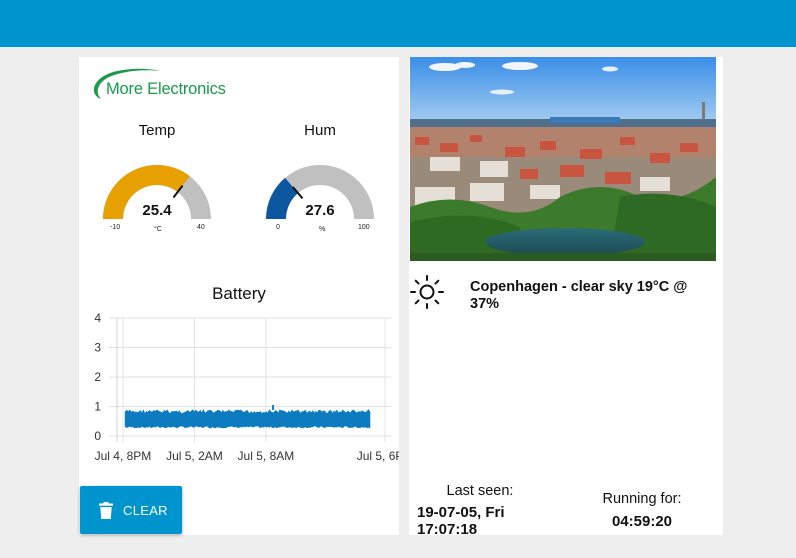  Describe the element at coordinates (563, 159) in the screenshot. I see `city-photo` at that location.